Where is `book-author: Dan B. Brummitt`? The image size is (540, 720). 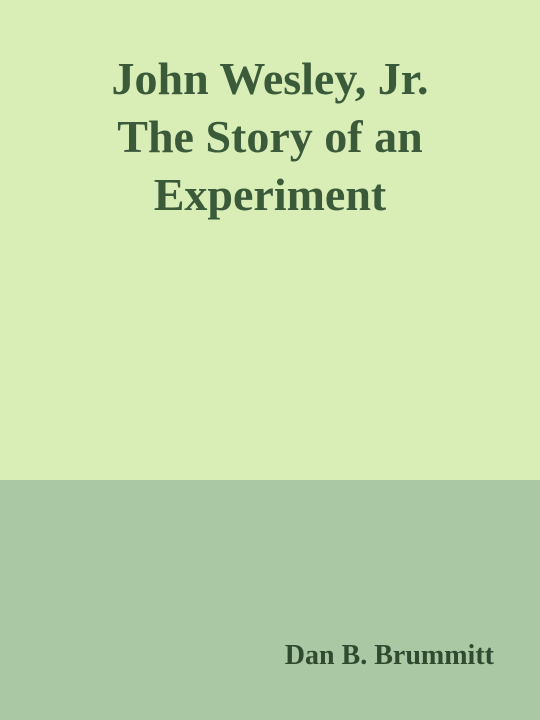
book-author: Dan B. Brummitt is located at coordinates (389, 655).